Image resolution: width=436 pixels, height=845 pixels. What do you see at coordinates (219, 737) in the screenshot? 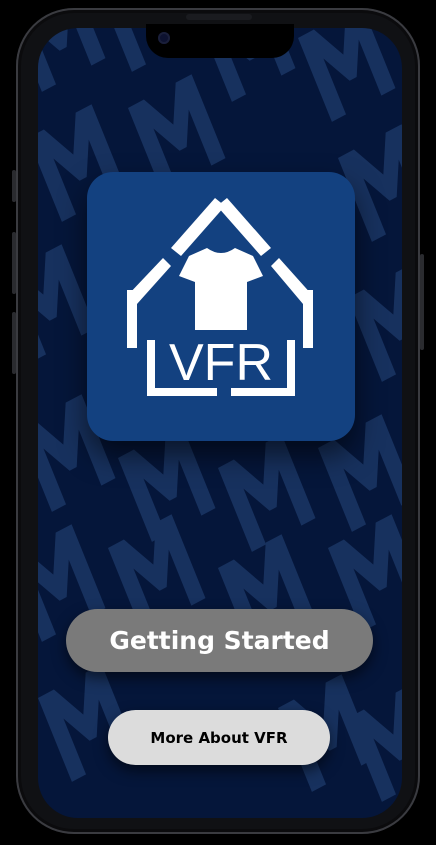
I see `more-about-button: More About VFR` at bounding box center [219, 737].